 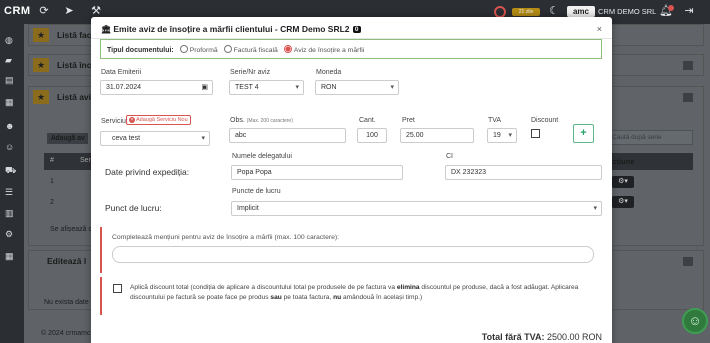 What do you see at coordinates (12, 60) in the screenshot?
I see `briefcase-icon: ▰` at bounding box center [12, 60].